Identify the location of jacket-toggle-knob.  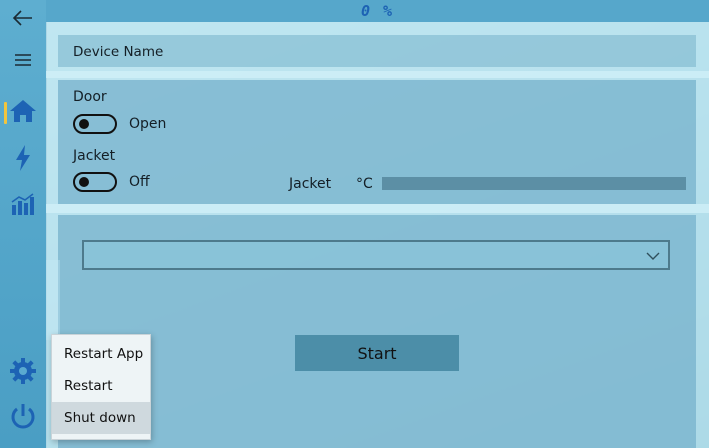
(84, 182).